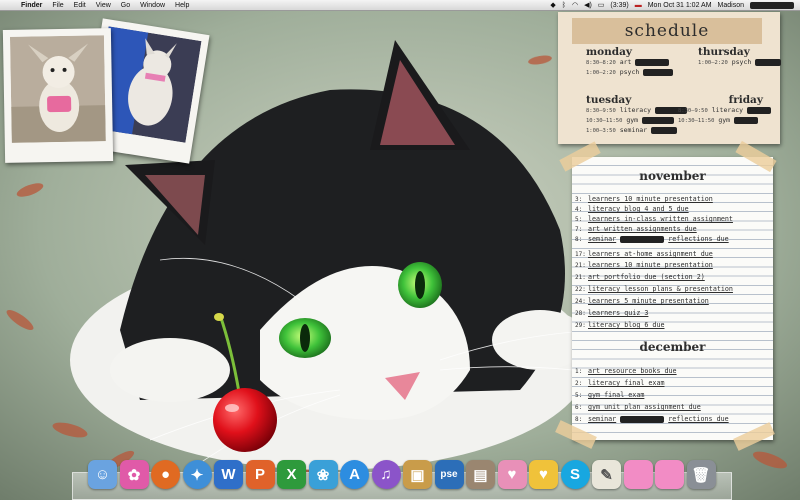  I want to click on bluetooth-icon: ᛒ, so click(564, 5).